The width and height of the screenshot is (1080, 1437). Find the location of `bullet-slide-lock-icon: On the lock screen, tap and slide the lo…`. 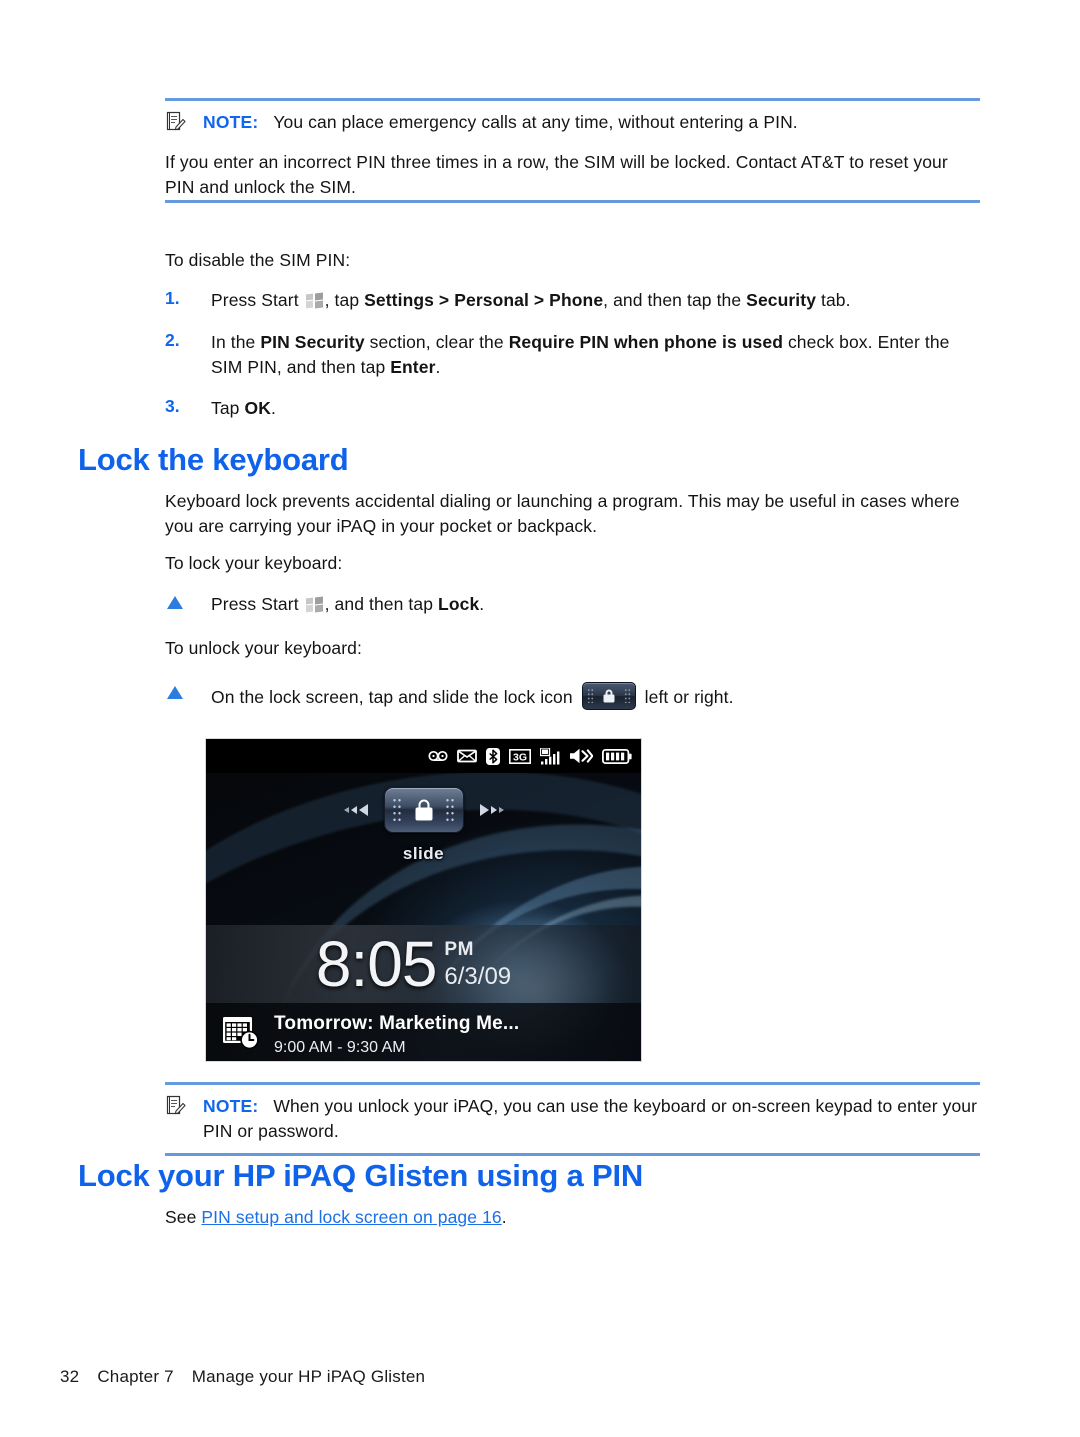

bullet-slide-lock-icon: On the lock screen, tap and slide the lo… is located at coordinates (572, 696).